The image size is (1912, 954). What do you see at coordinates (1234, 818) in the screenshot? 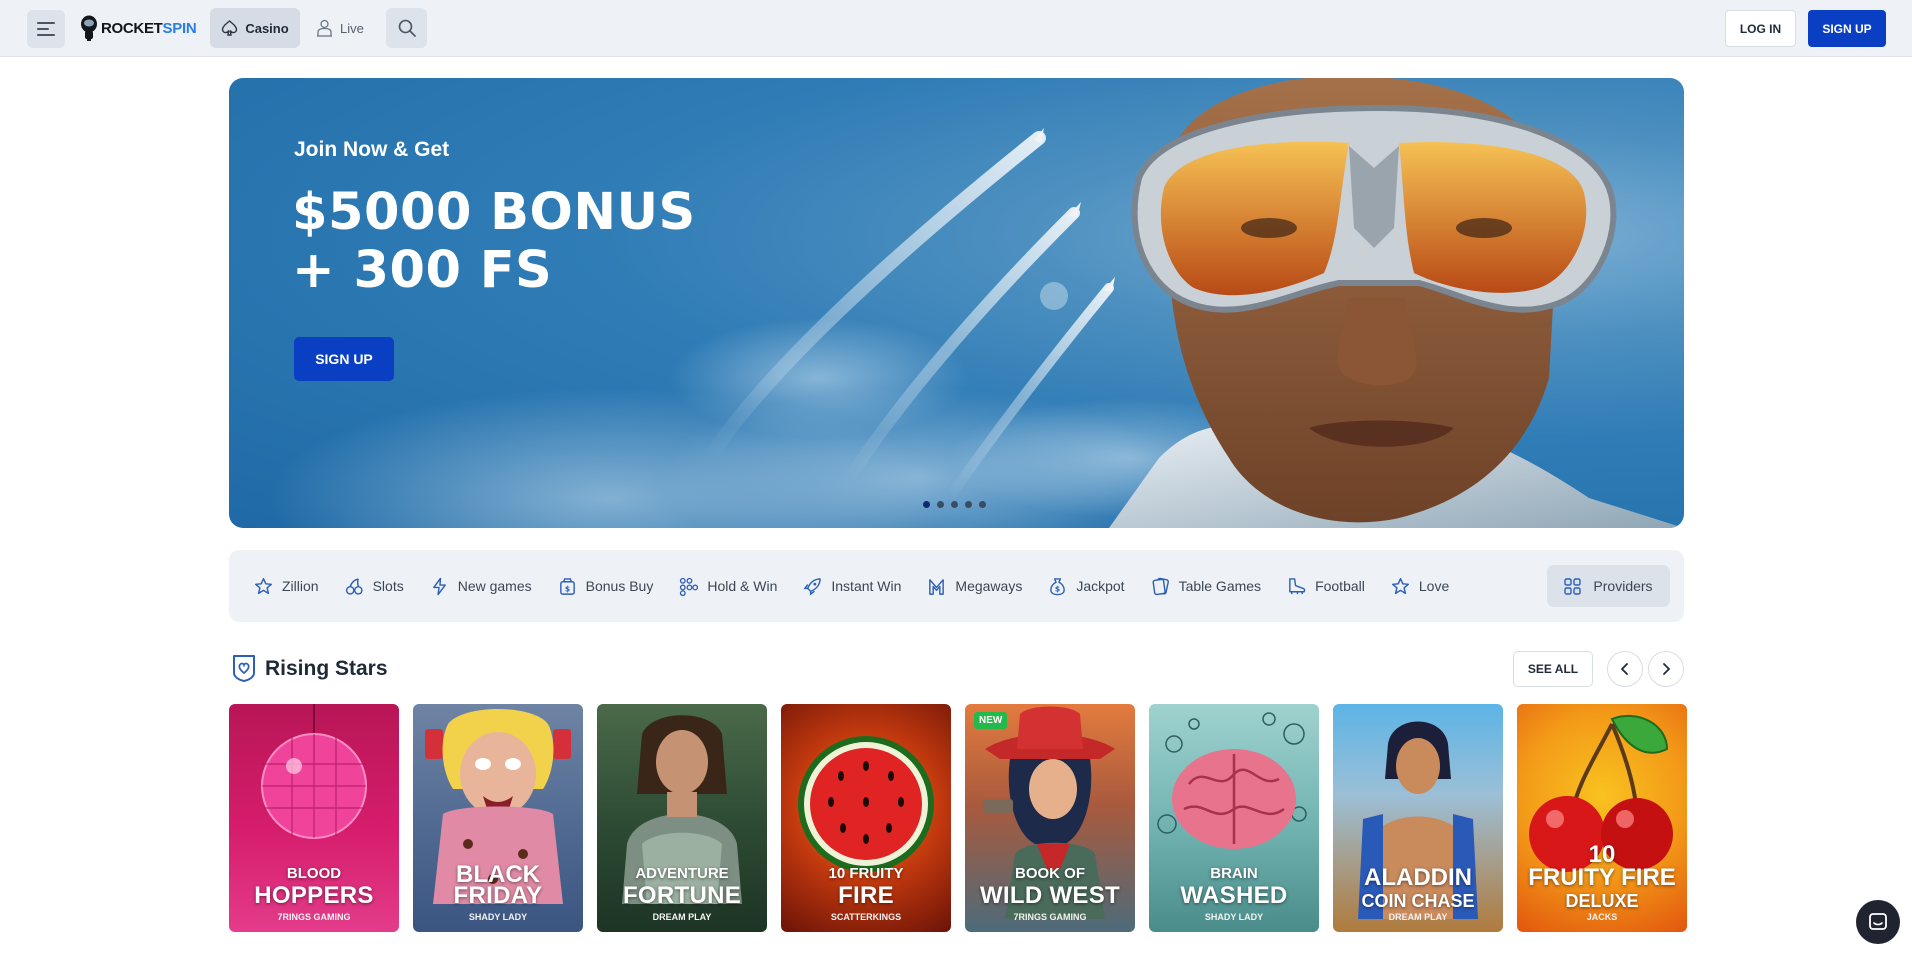
I see `game-card: BRAIN WASHED SHADY LADY` at bounding box center [1234, 818].